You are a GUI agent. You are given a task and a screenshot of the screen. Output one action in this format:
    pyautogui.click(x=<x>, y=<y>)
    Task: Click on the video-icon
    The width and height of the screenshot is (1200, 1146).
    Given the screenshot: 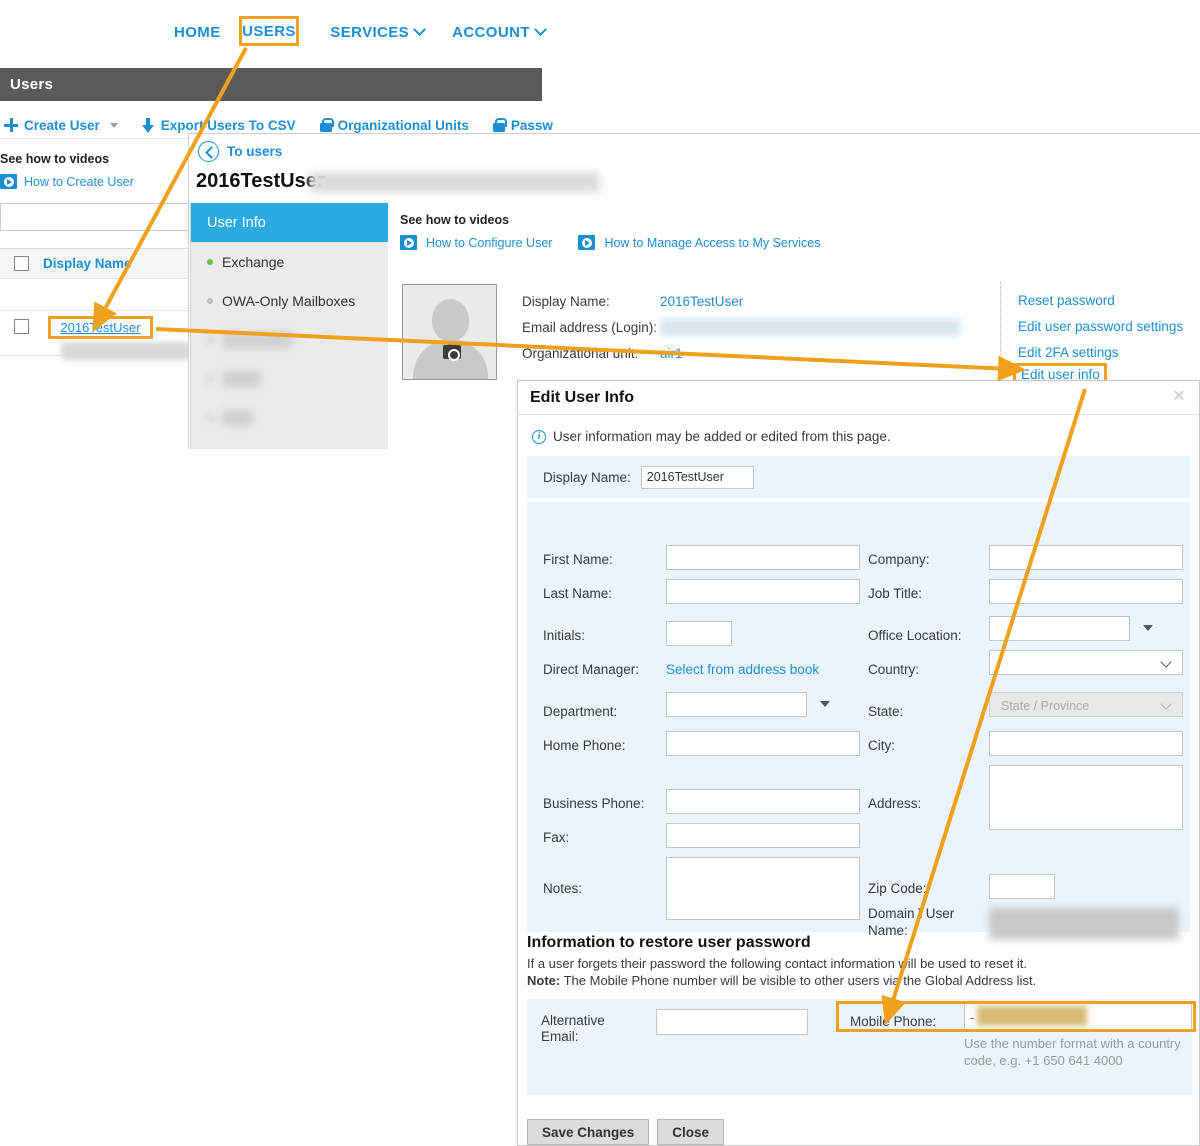 What is the action you would take?
    pyautogui.click(x=8, y=181)
    